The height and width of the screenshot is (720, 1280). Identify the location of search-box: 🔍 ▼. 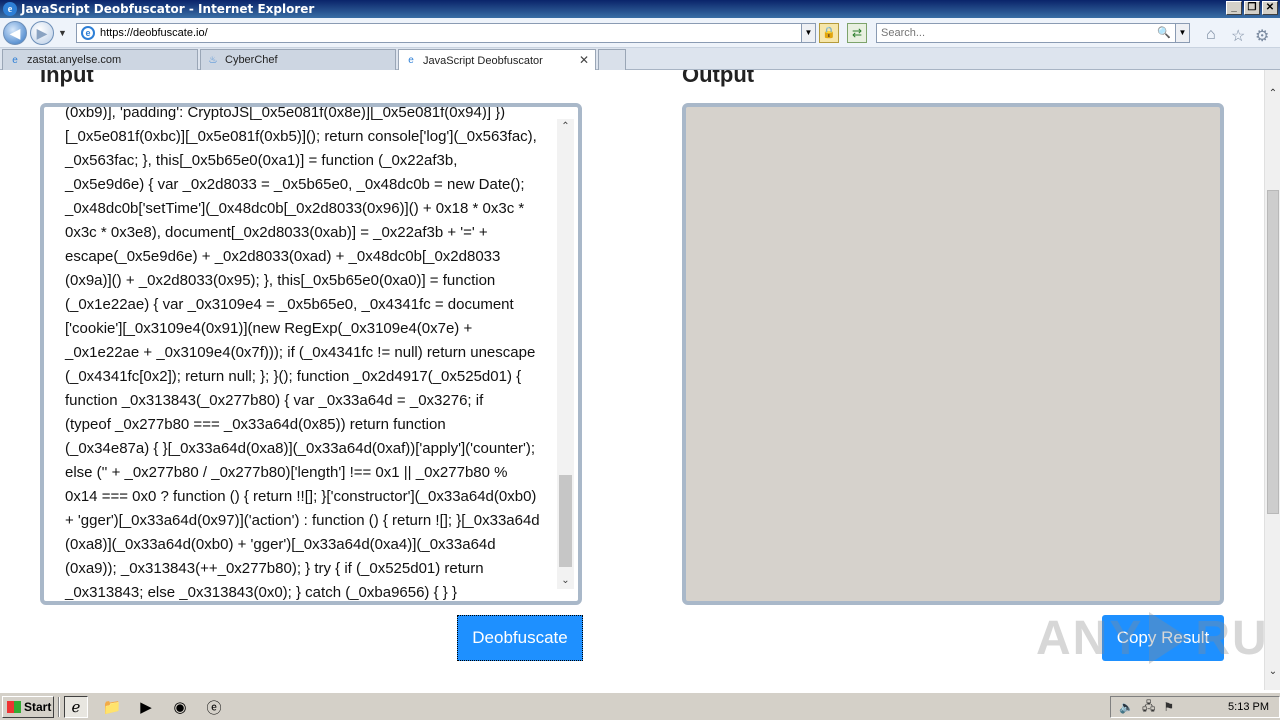
(1033, 33).